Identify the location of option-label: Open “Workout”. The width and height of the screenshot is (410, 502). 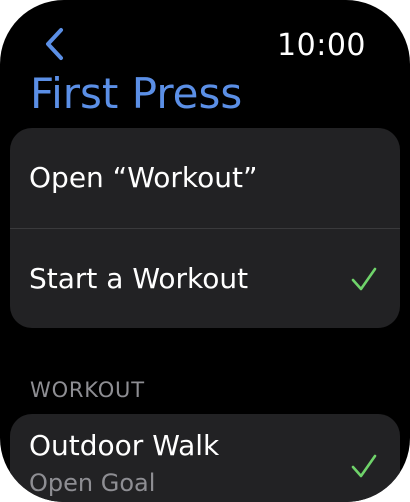
(143, 177).